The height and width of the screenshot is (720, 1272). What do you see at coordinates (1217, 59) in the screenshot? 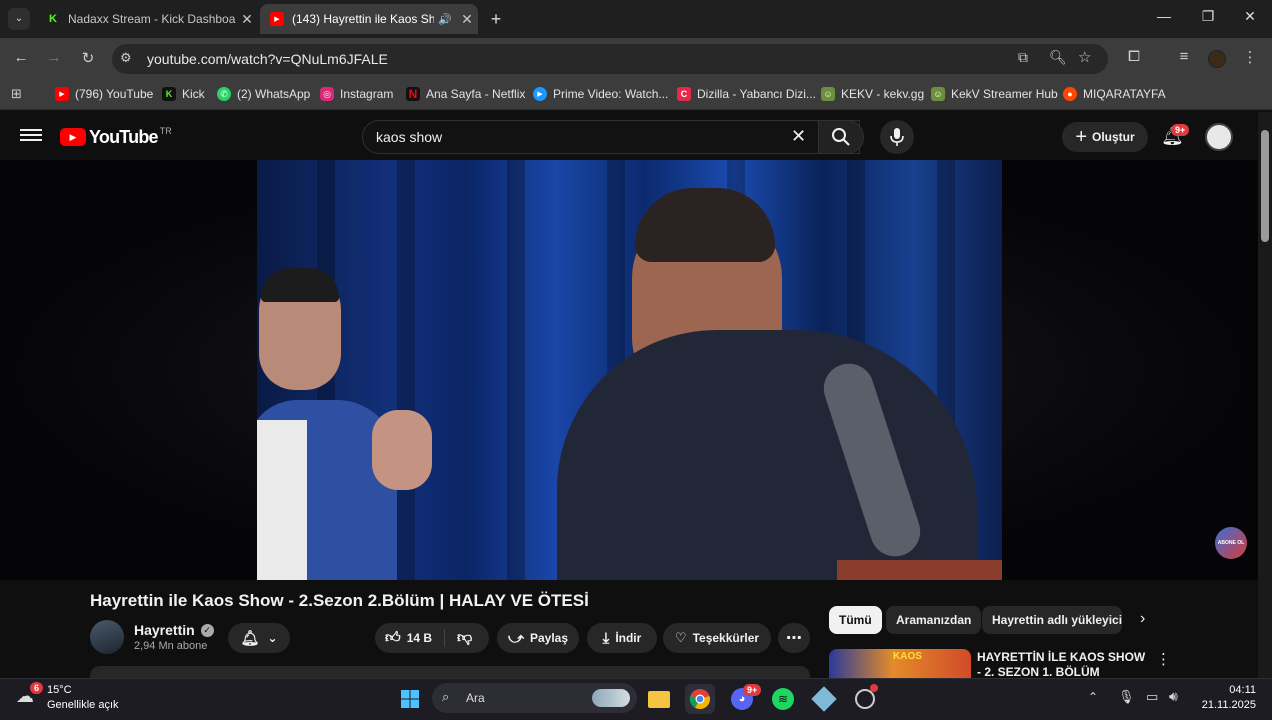
I see `profile-avatar` at bounding box center [1217, 59].